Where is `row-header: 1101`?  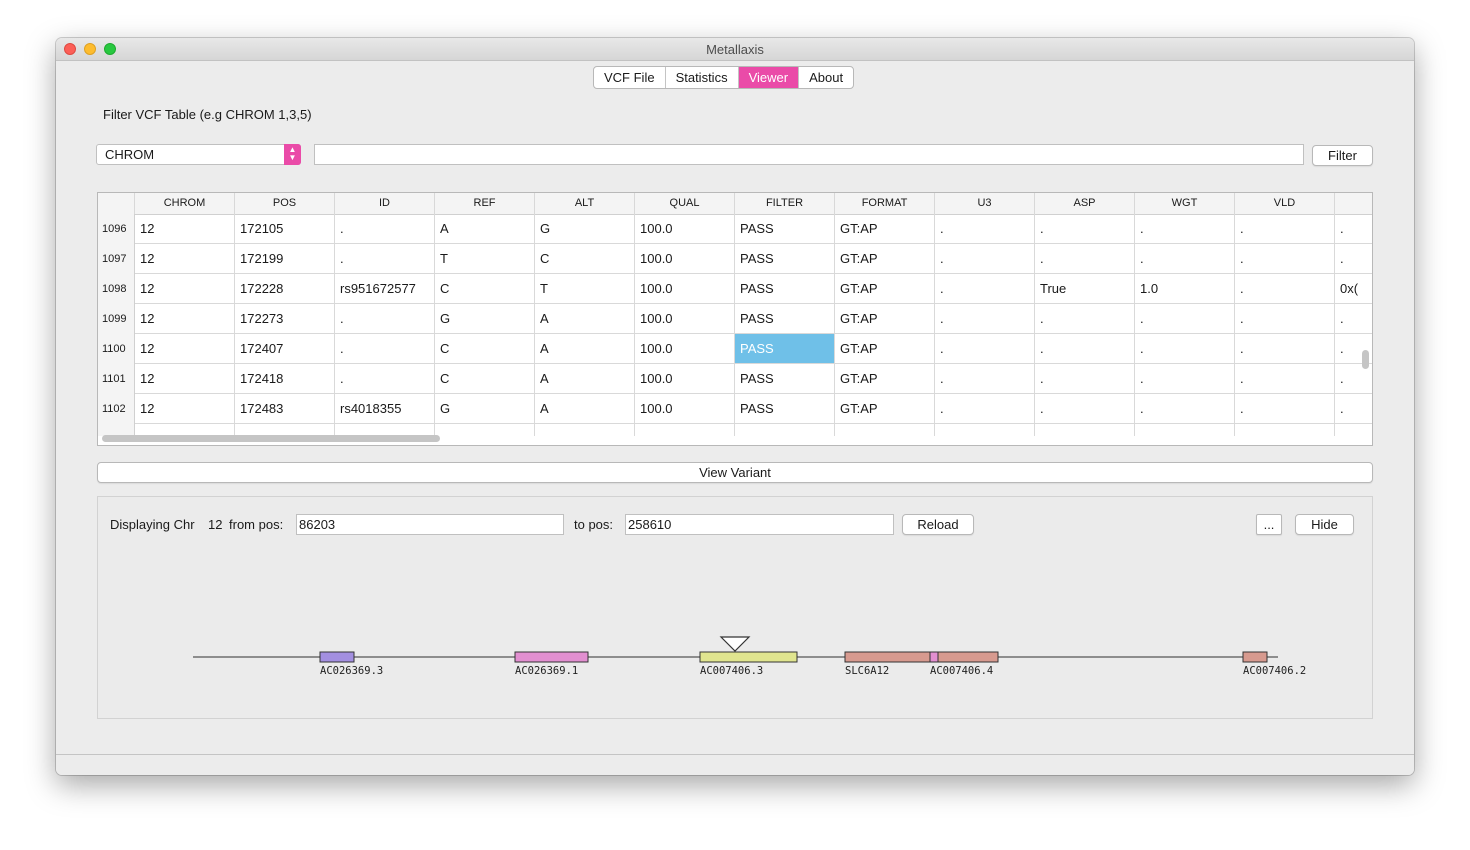 row-header: 1101 is located at coordinates (116, 379).